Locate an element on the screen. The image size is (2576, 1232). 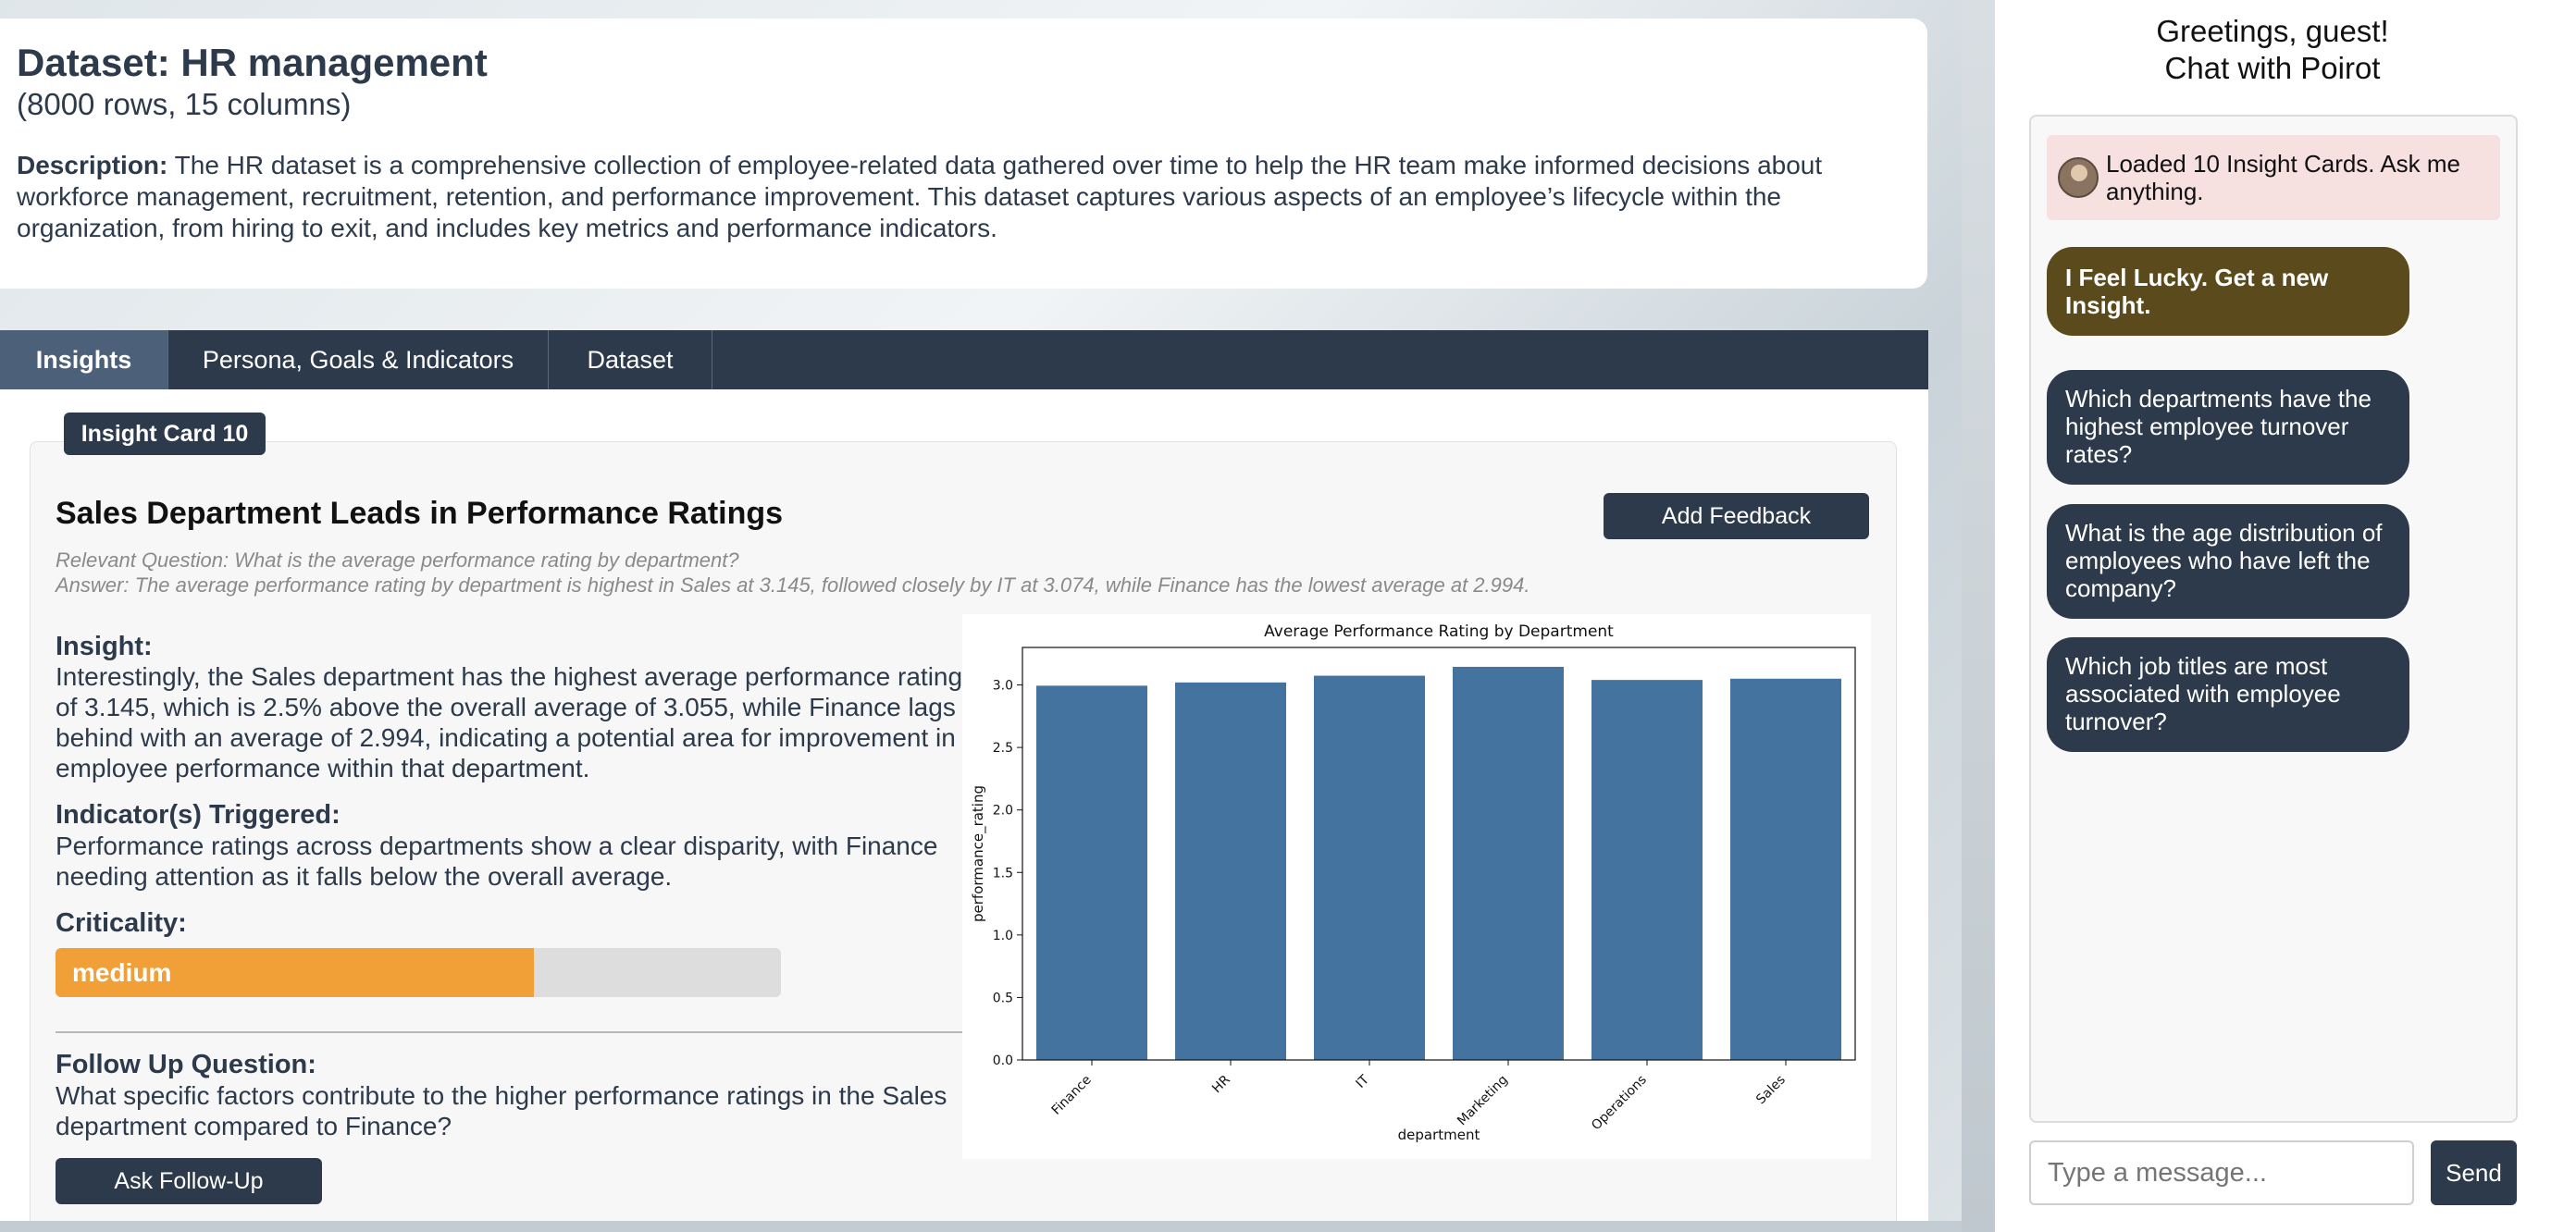
y-tick-label: 0.0 is located at coordinates (1003, 1060).